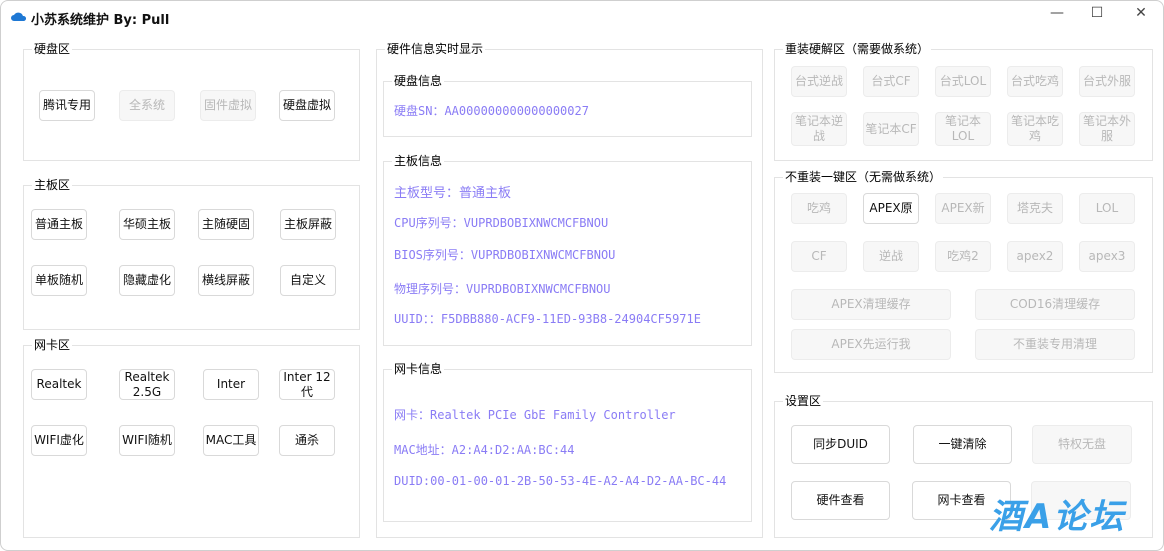 The width and height of the screenshot is (1164, 551). Describe the element at coordinates (308, 280) in the screenshot. I see `left-board-button-7: 自定义` at that location.